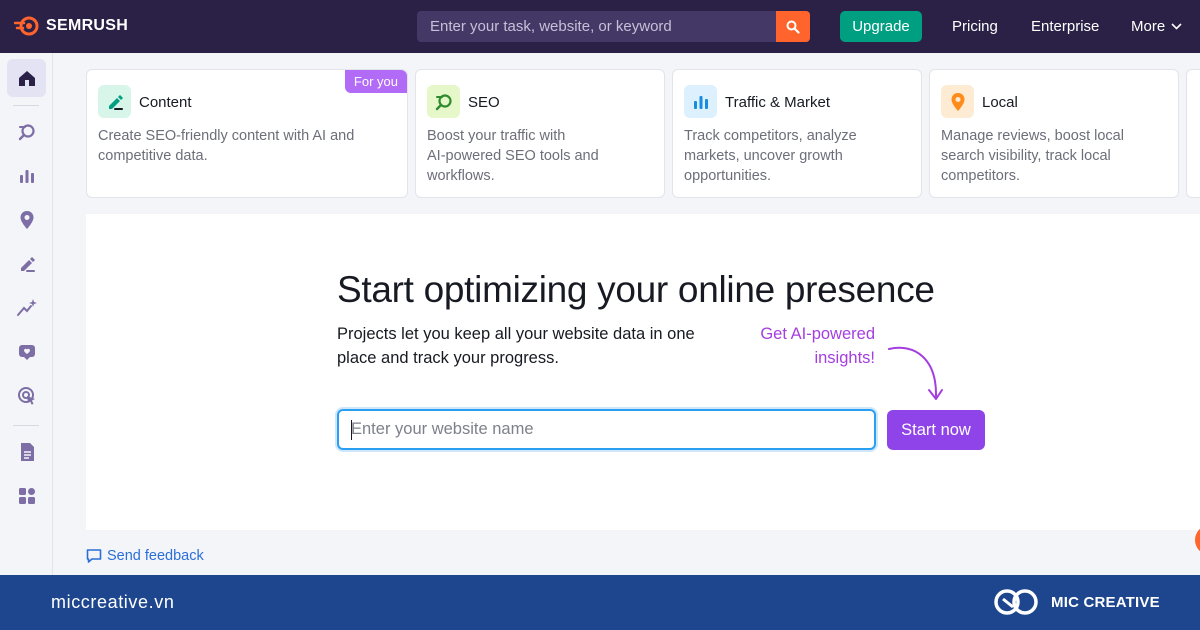 The width and height of the screenshot is (1200, 630). What do you see at coordinates (375, 81) in the screenshot?
I see `for-you-badge: For you` at bounding box center [375, 81].